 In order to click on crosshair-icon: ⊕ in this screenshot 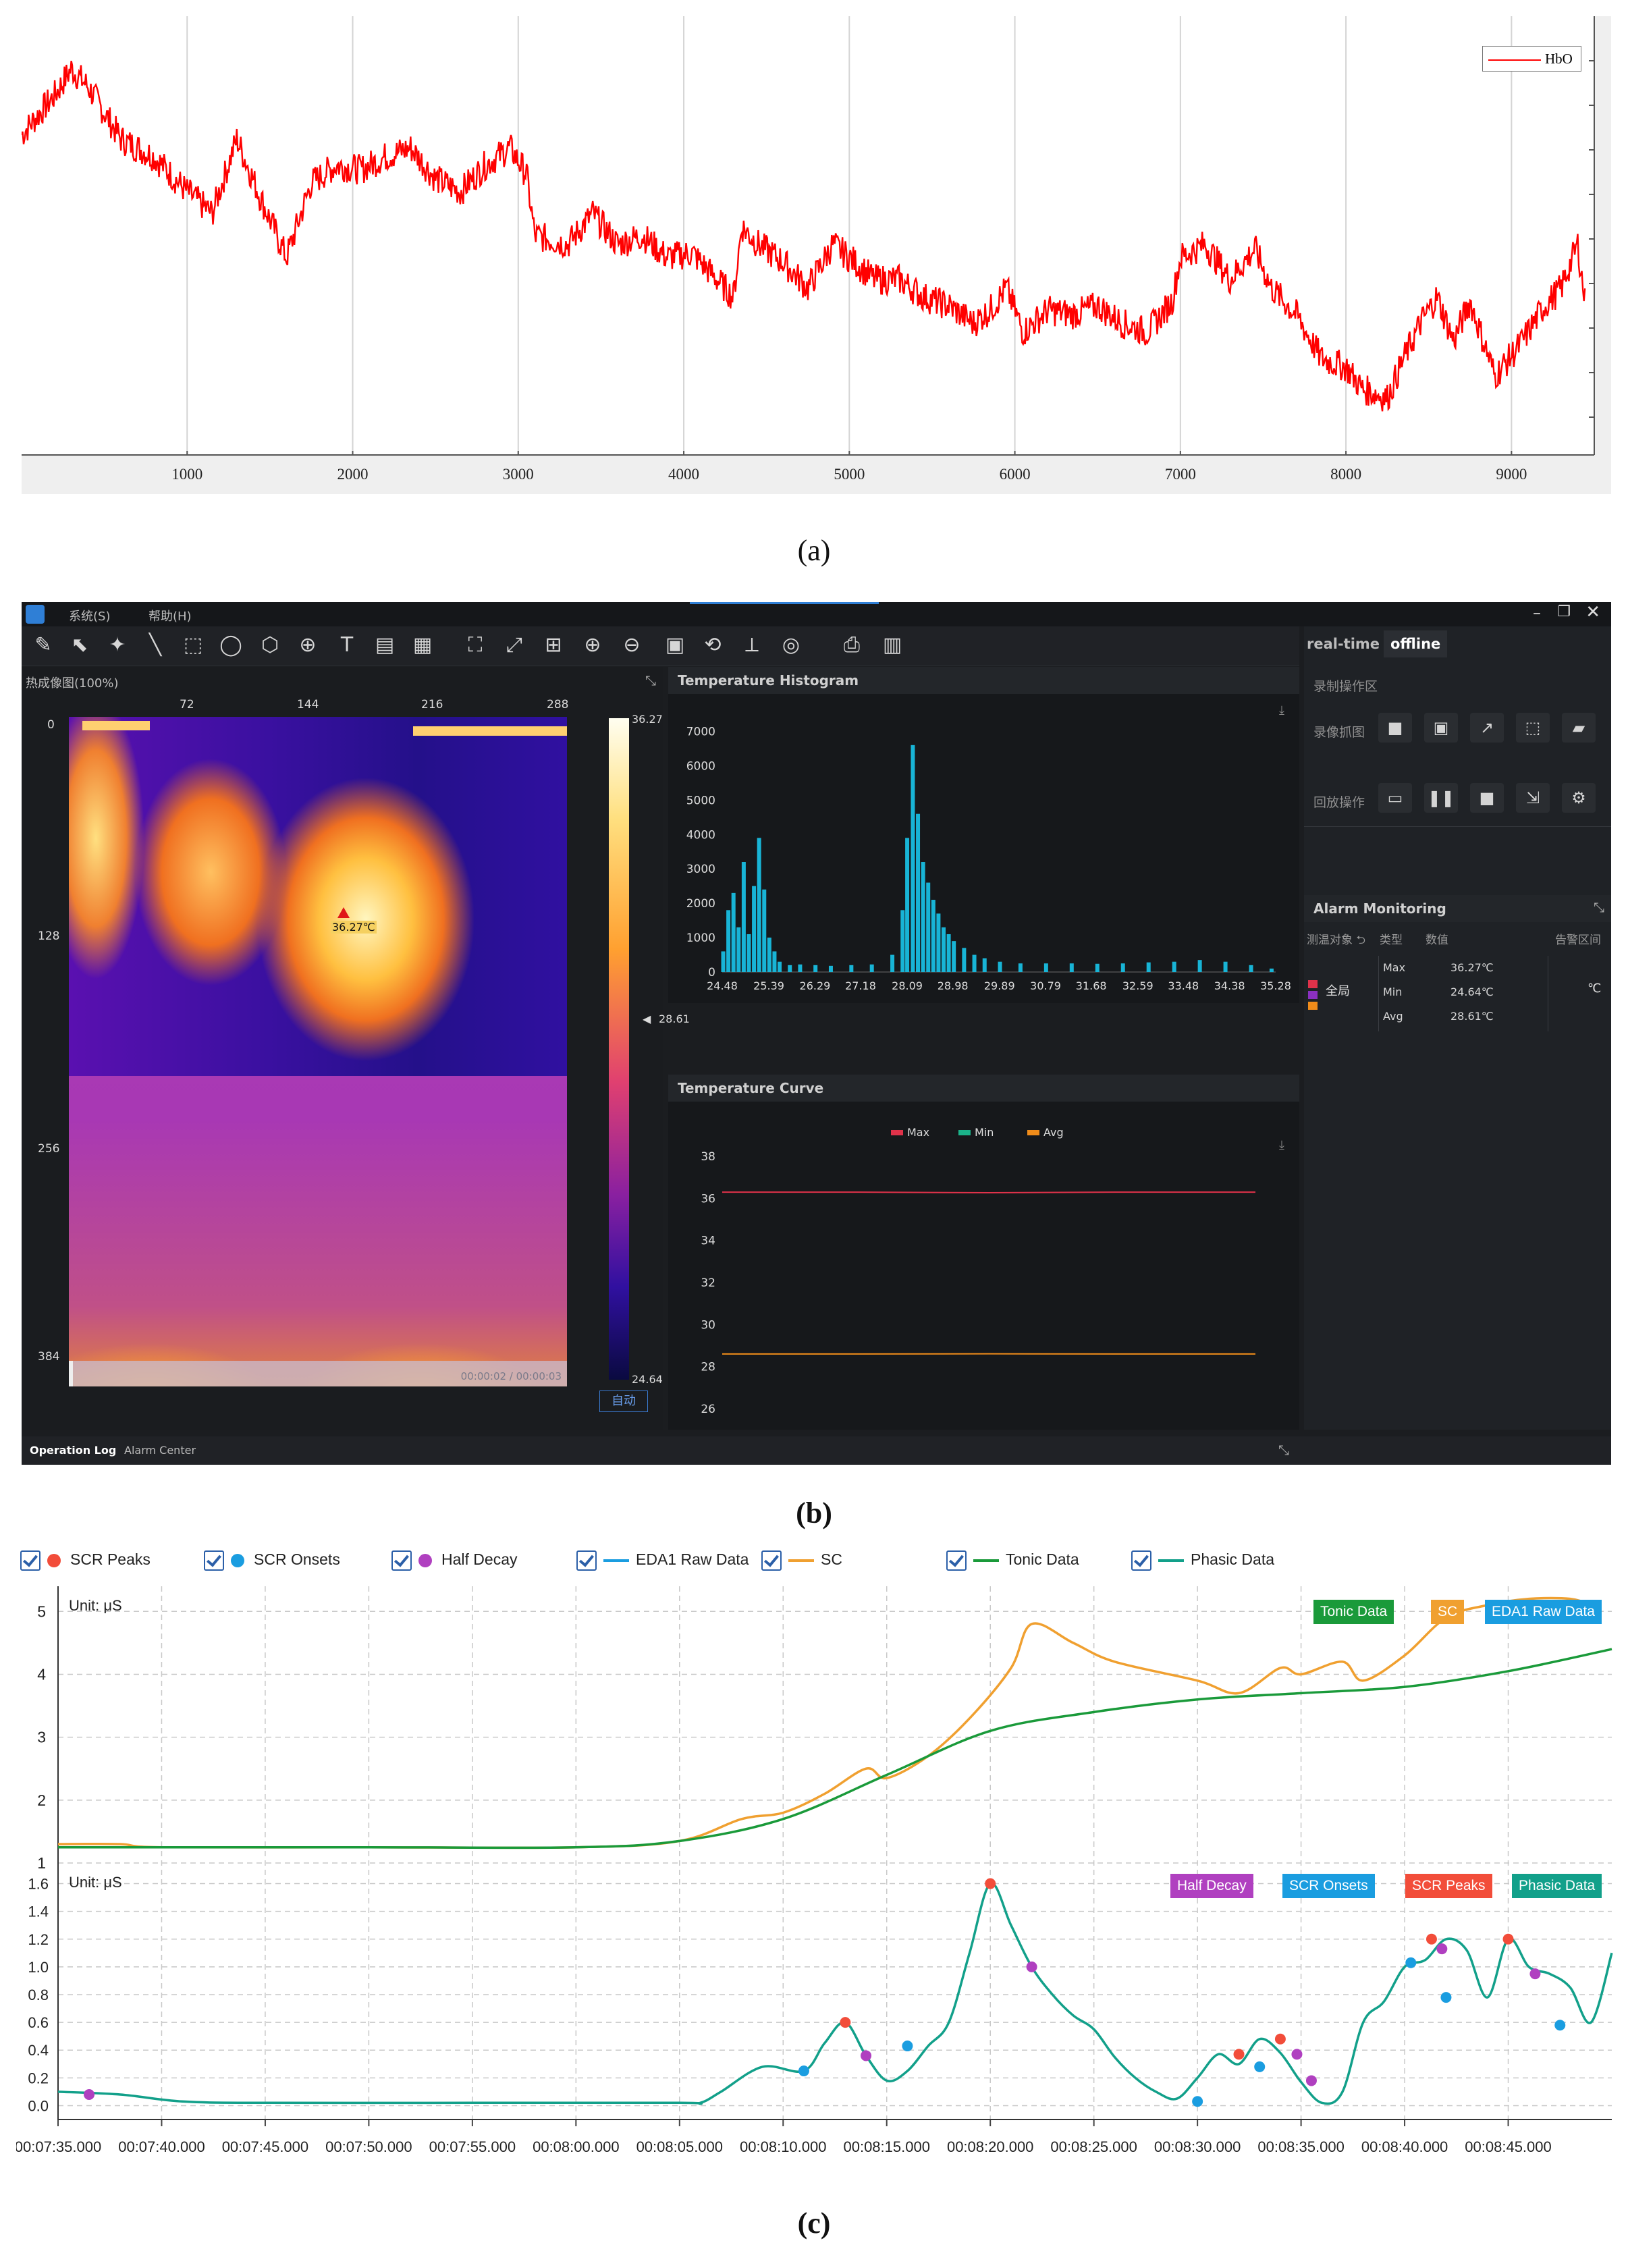, I will do `click(307, 645)`.